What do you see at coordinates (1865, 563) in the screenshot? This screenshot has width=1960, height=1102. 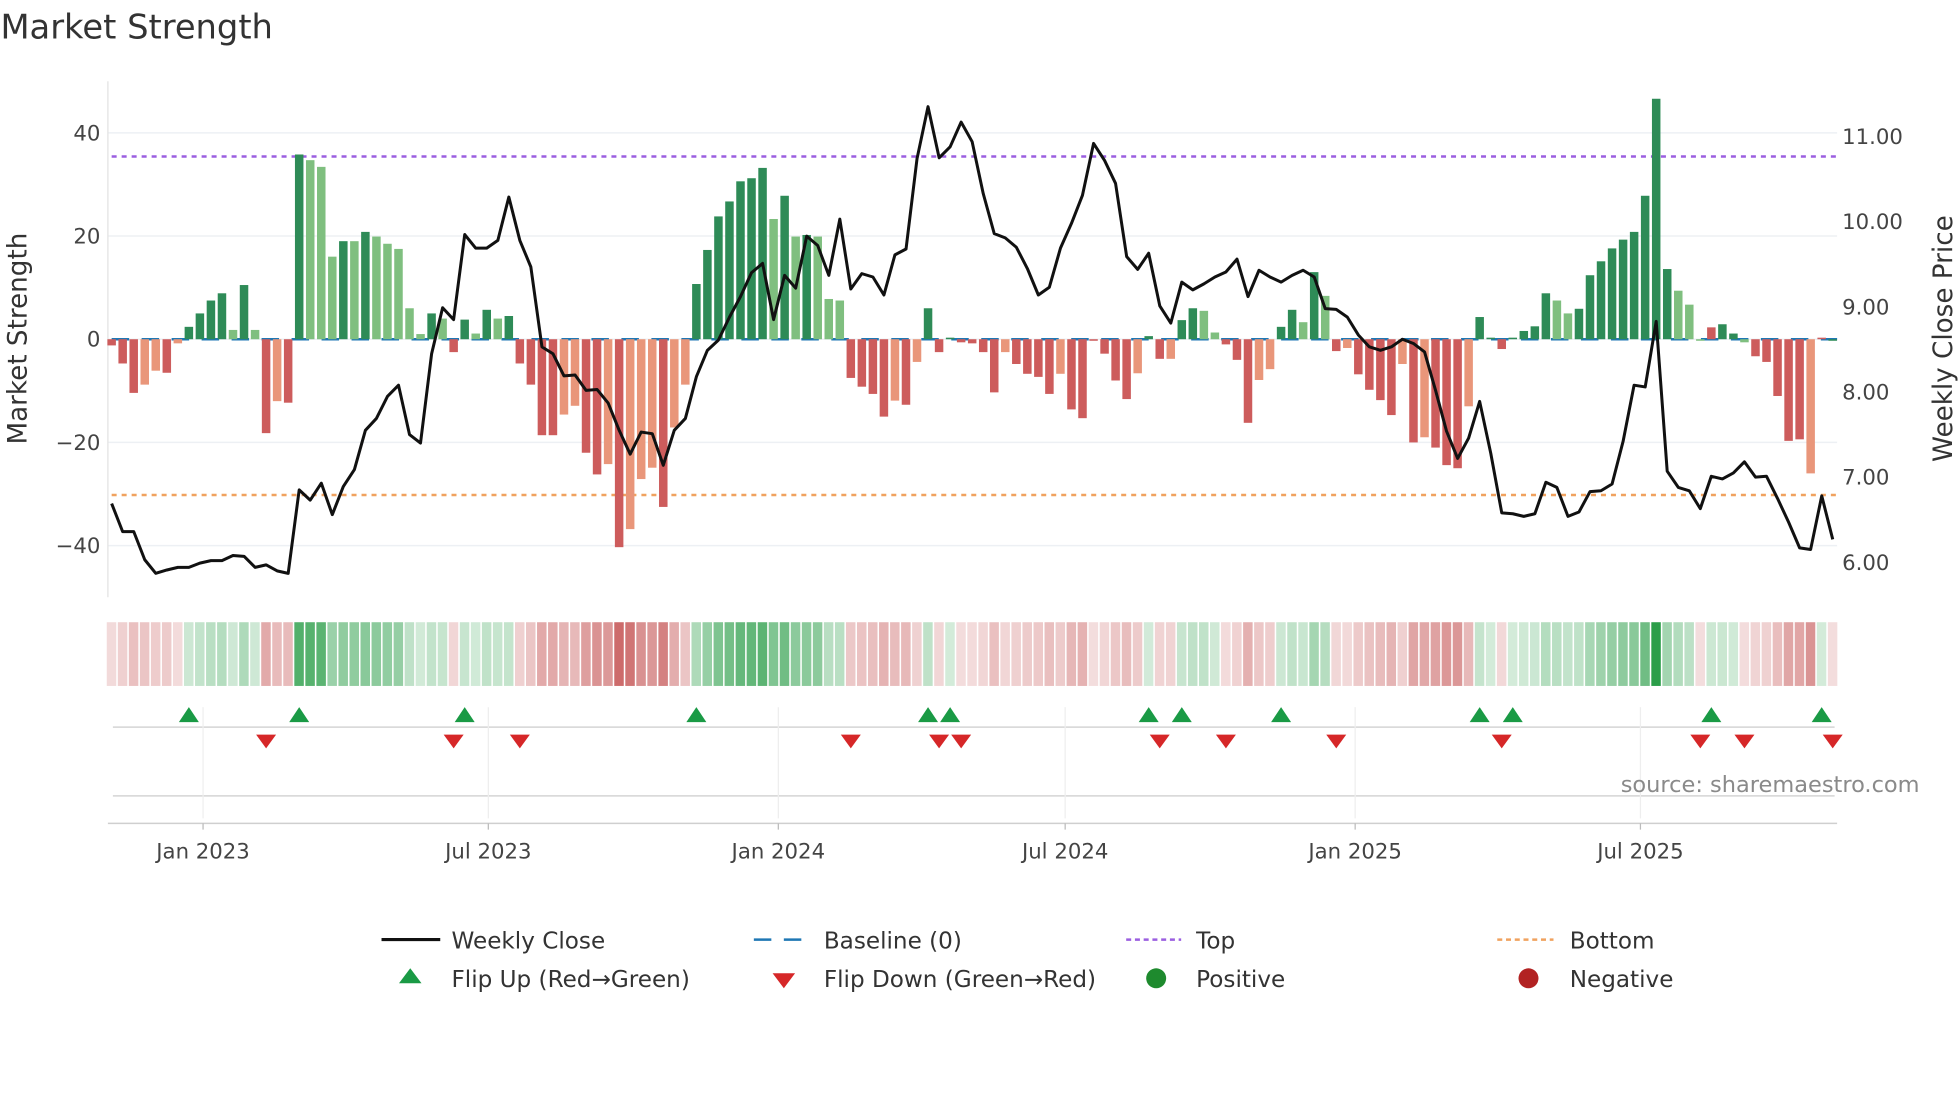 I see `y2-tick-label: 6.00` at bounding box center [1865, 563].